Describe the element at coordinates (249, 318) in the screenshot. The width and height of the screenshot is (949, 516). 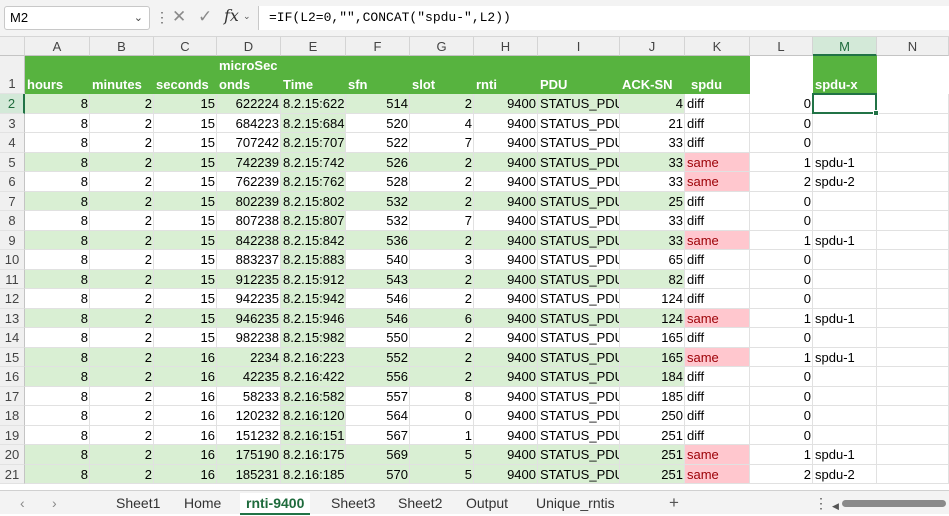
I see `table-cell-micro: 946235` at that location.